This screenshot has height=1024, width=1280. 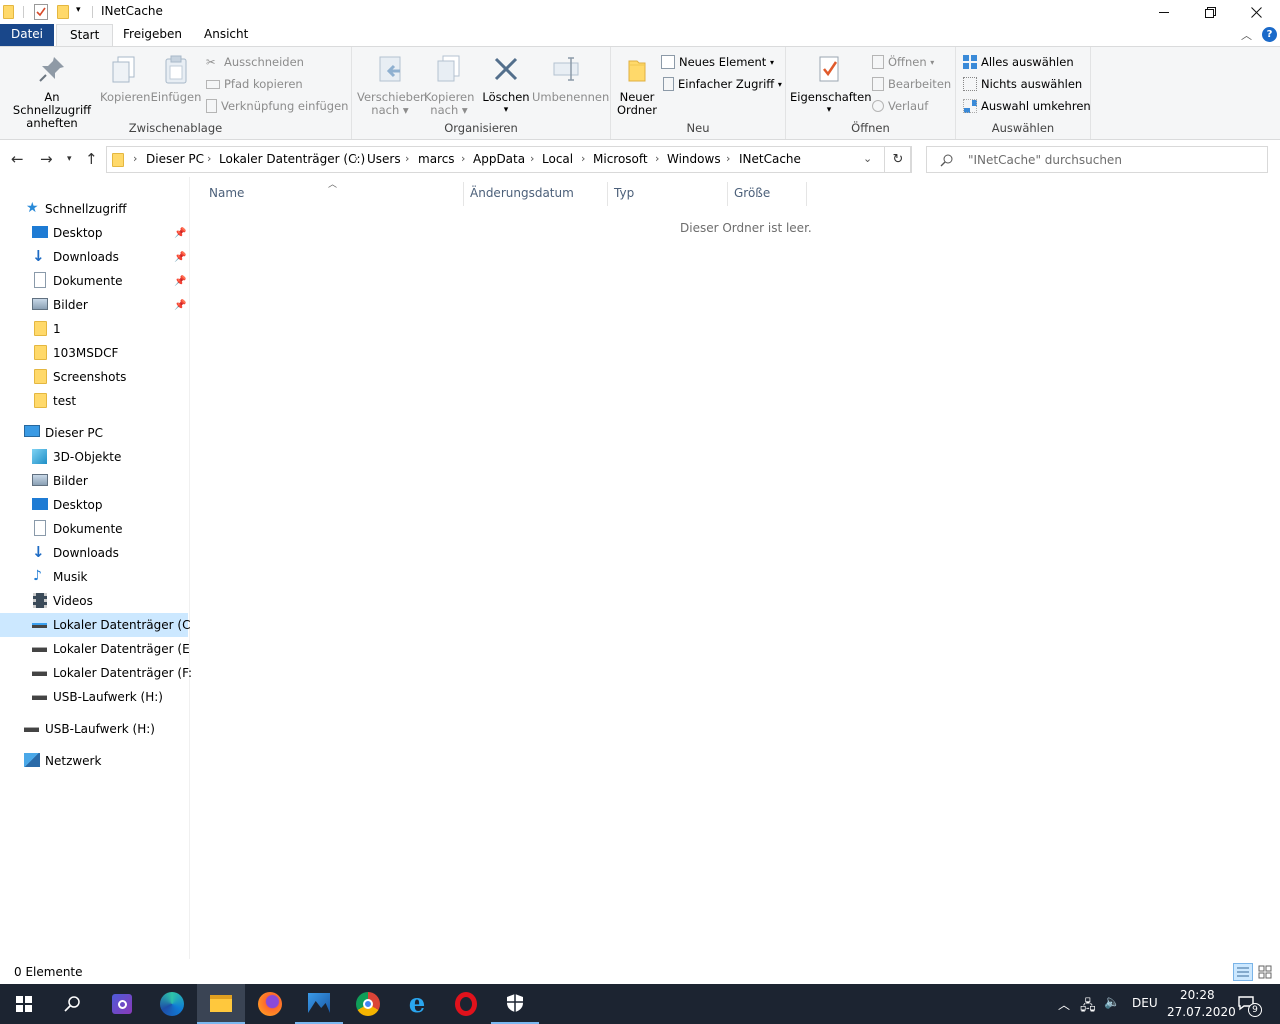 I want to click on action-center-button: 9, so click(x=1248, y=1005).